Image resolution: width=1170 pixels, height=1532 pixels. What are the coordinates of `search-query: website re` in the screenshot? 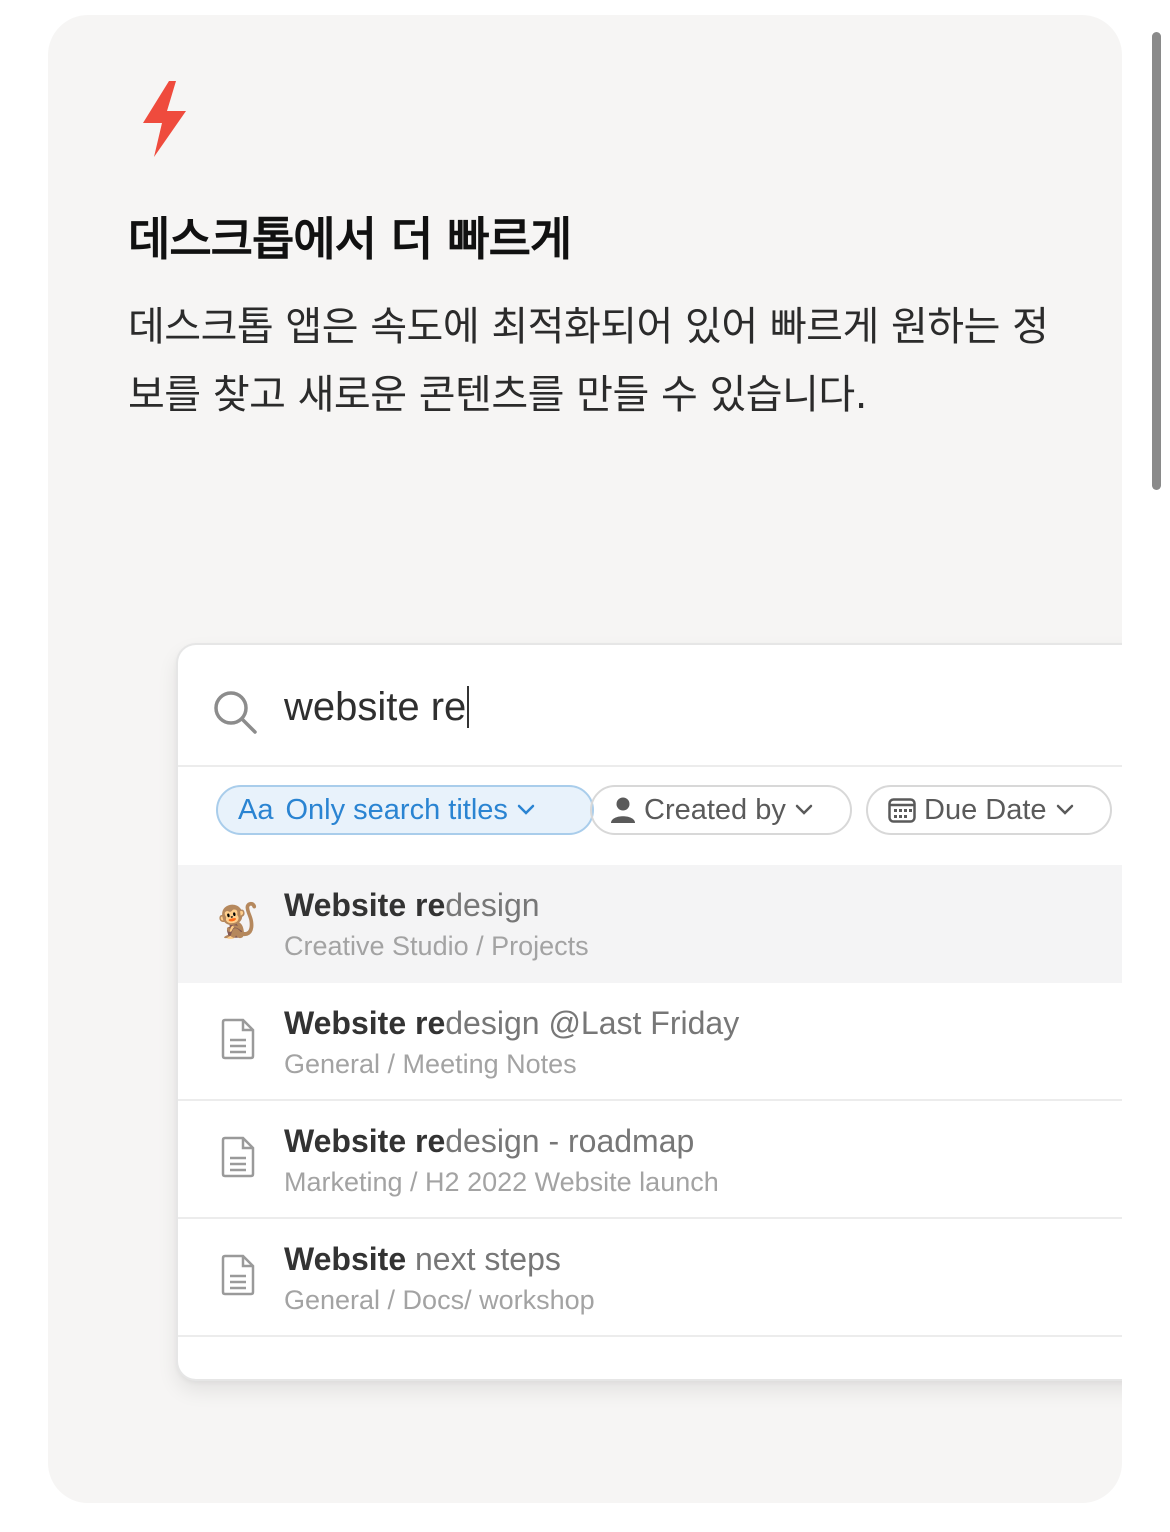 It's located at (375, 707).